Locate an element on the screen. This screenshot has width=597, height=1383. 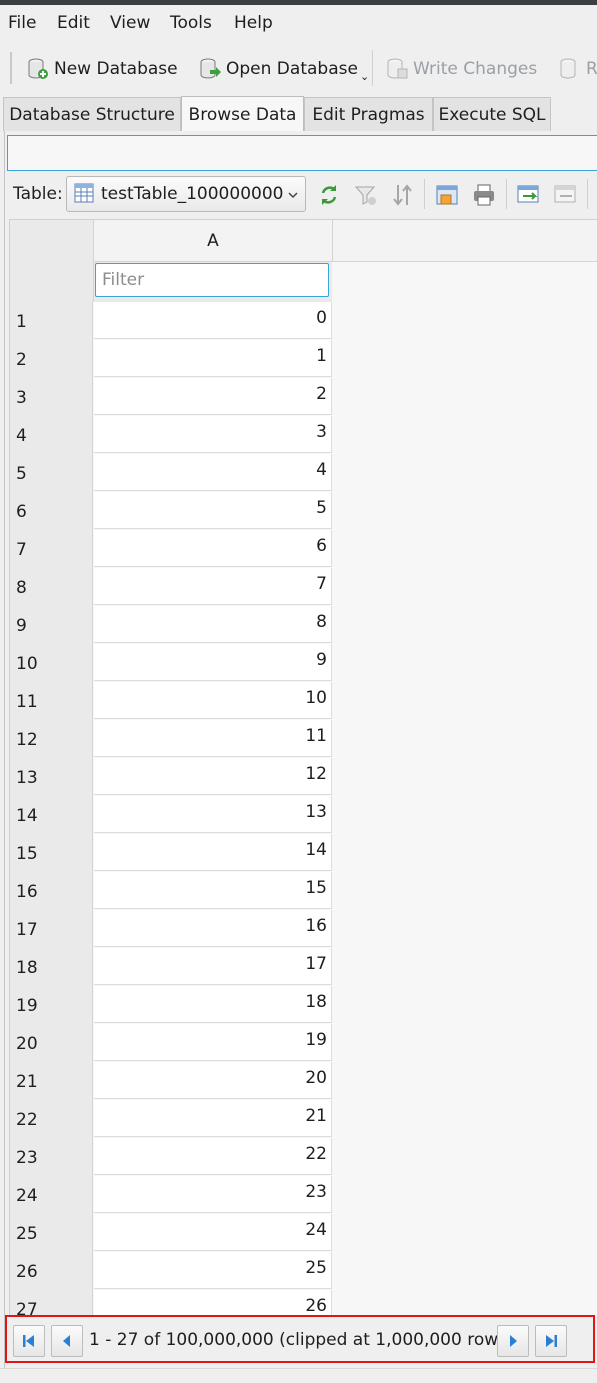
cell-value: 5 is located at coordinates (213, 510).